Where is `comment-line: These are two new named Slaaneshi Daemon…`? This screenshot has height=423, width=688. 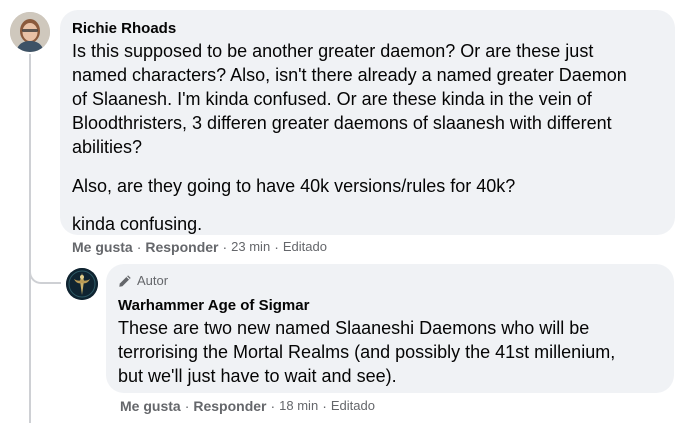
comment-line: These are two new named Slaaneshi Daemon… is located at coordinates (354, 328).